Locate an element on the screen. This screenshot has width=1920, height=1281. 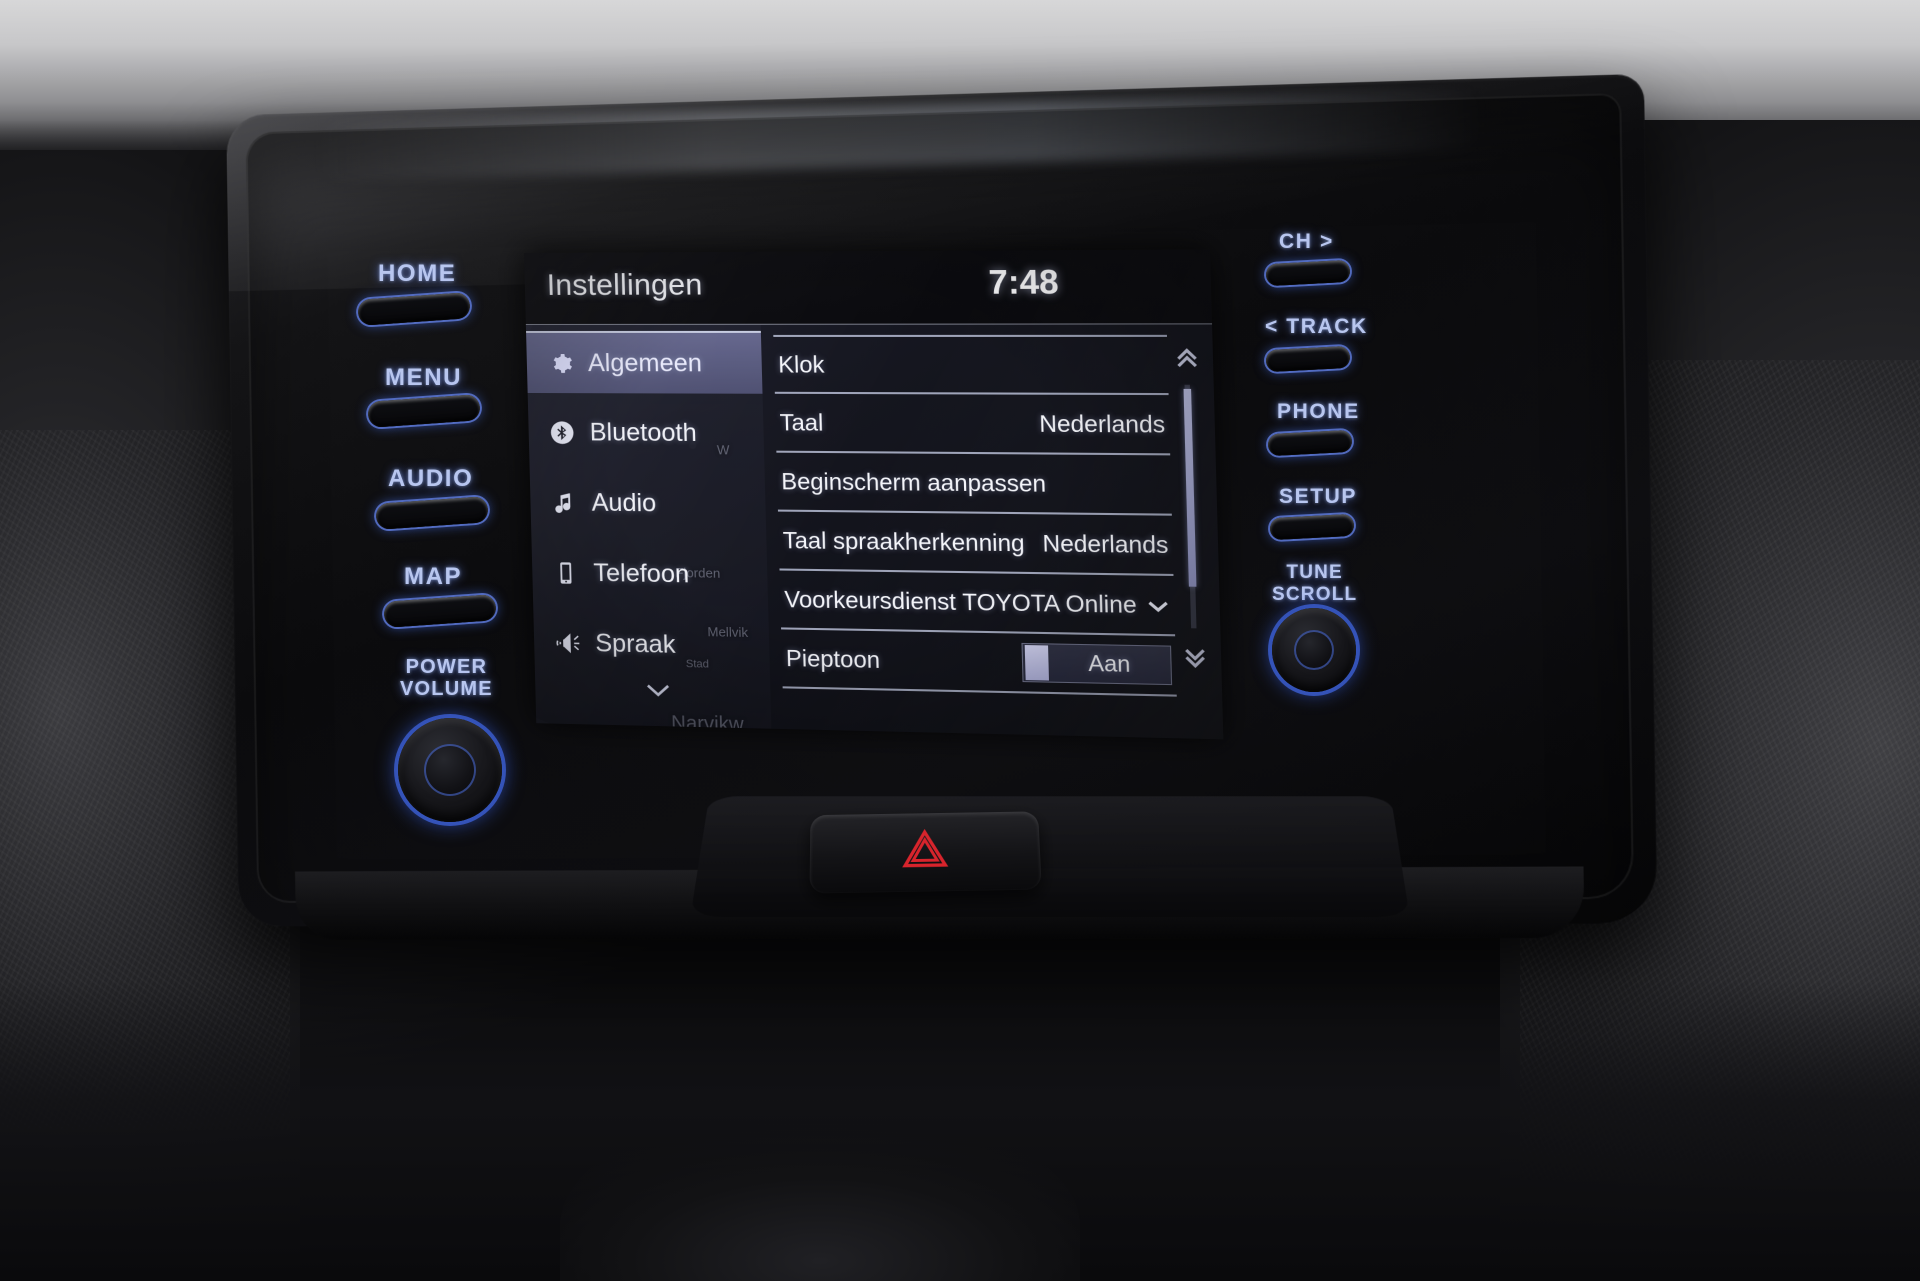
clock: 7:48 is located at coordinates (1024, 281).